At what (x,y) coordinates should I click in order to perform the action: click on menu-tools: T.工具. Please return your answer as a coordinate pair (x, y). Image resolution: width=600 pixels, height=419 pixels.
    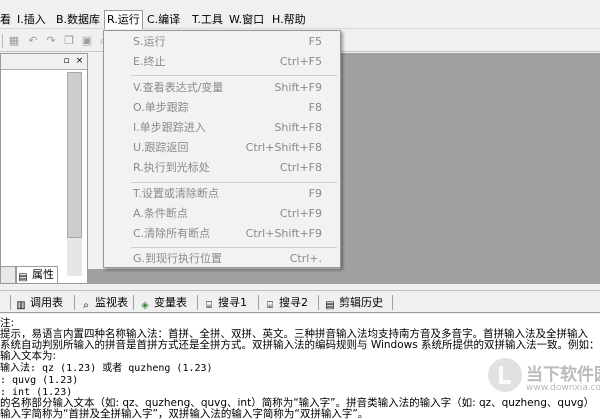
    Looking at the image, I should click on (207, 19).